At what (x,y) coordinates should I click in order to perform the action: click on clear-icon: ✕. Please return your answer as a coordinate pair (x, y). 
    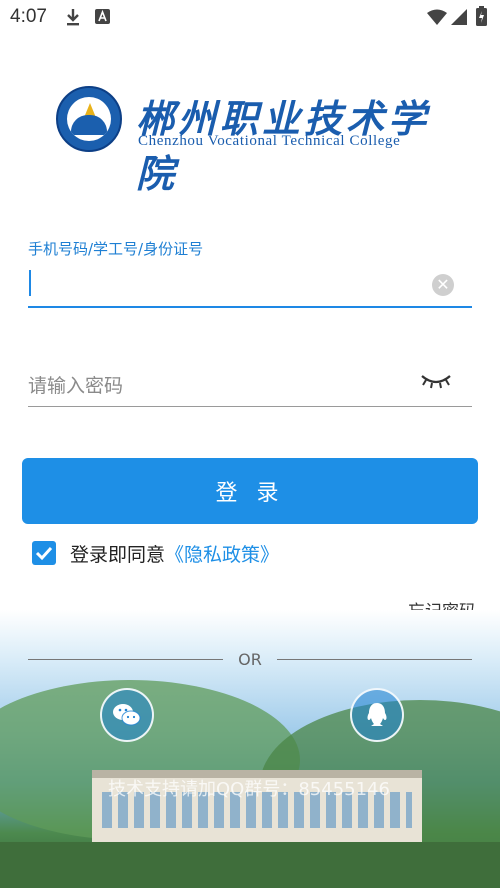
    Looking at the image, I should click on (443, 285).